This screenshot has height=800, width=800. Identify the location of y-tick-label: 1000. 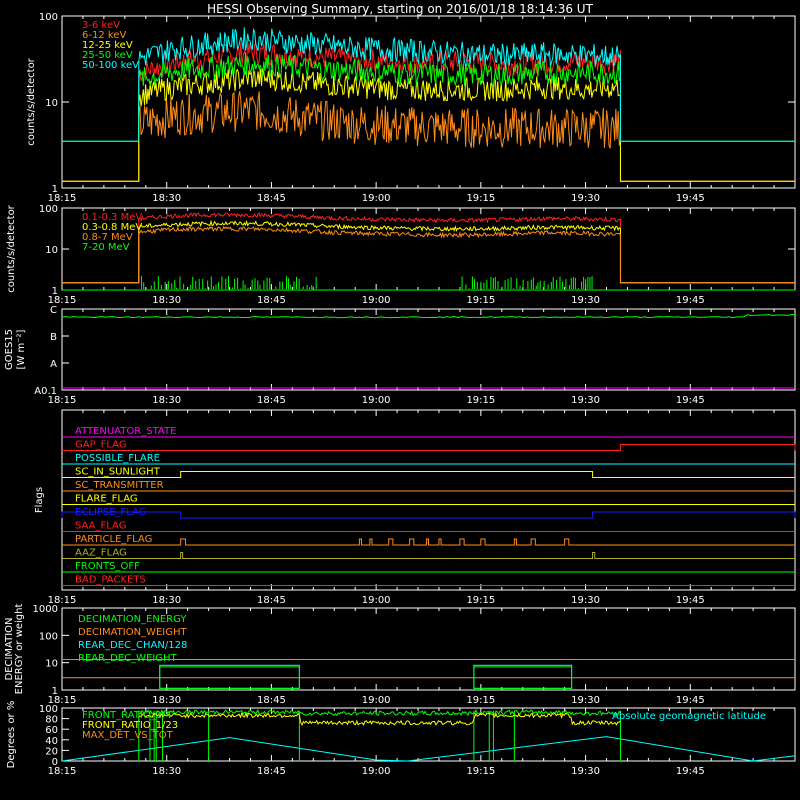
(45, 609).